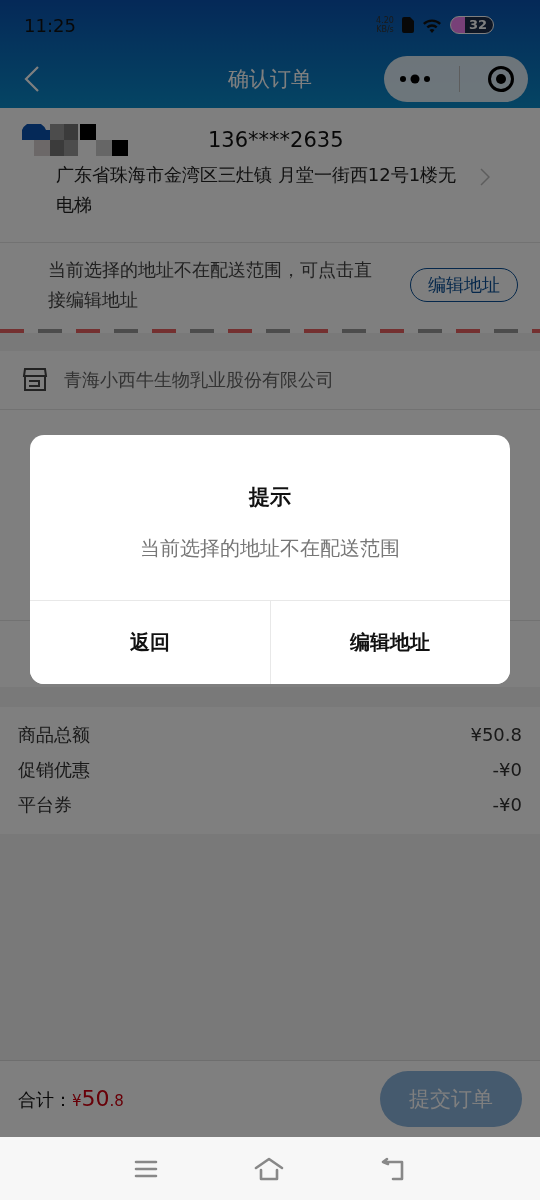 Image resolution: width=540 pixels, height=1200 pixels. I want to click on summary-label: 促销优惠, so click(54, 770).